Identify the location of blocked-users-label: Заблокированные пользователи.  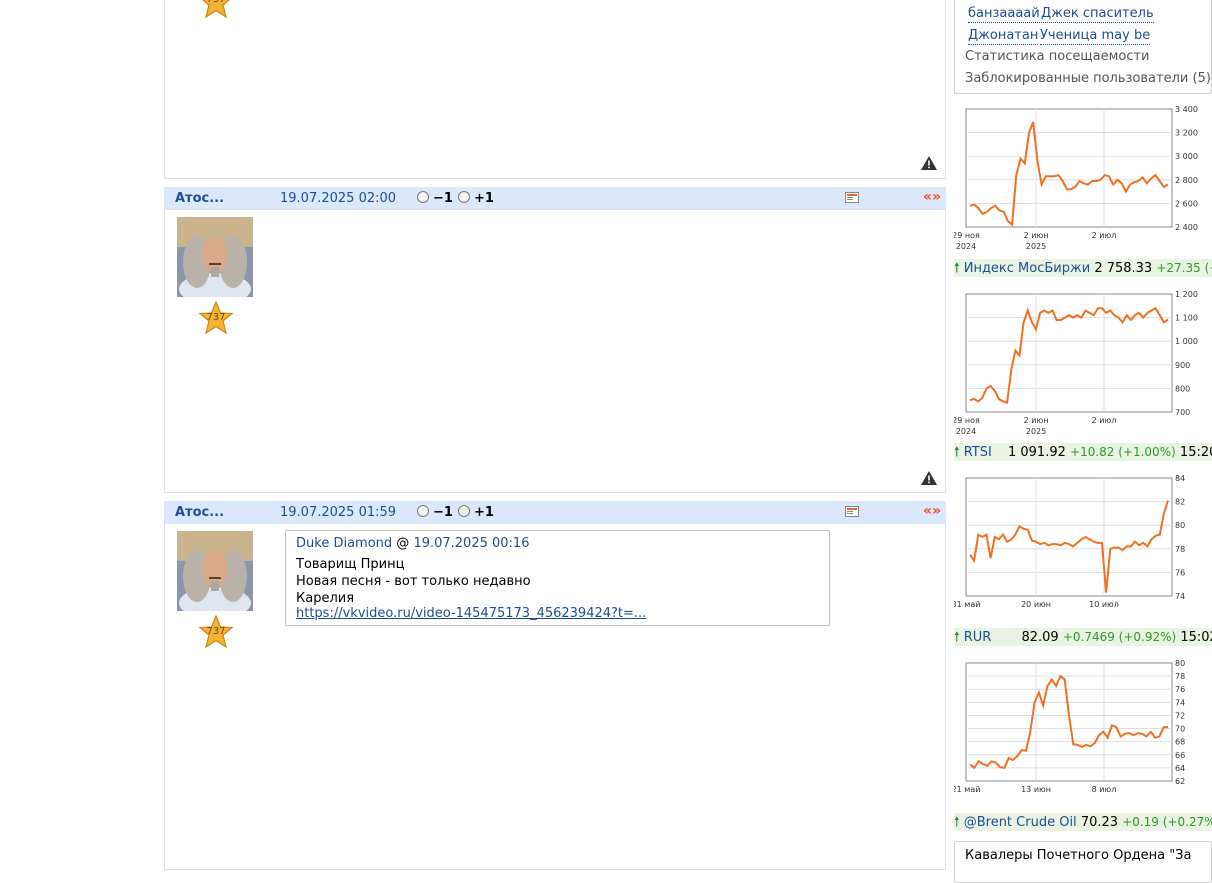
(1077, 78).